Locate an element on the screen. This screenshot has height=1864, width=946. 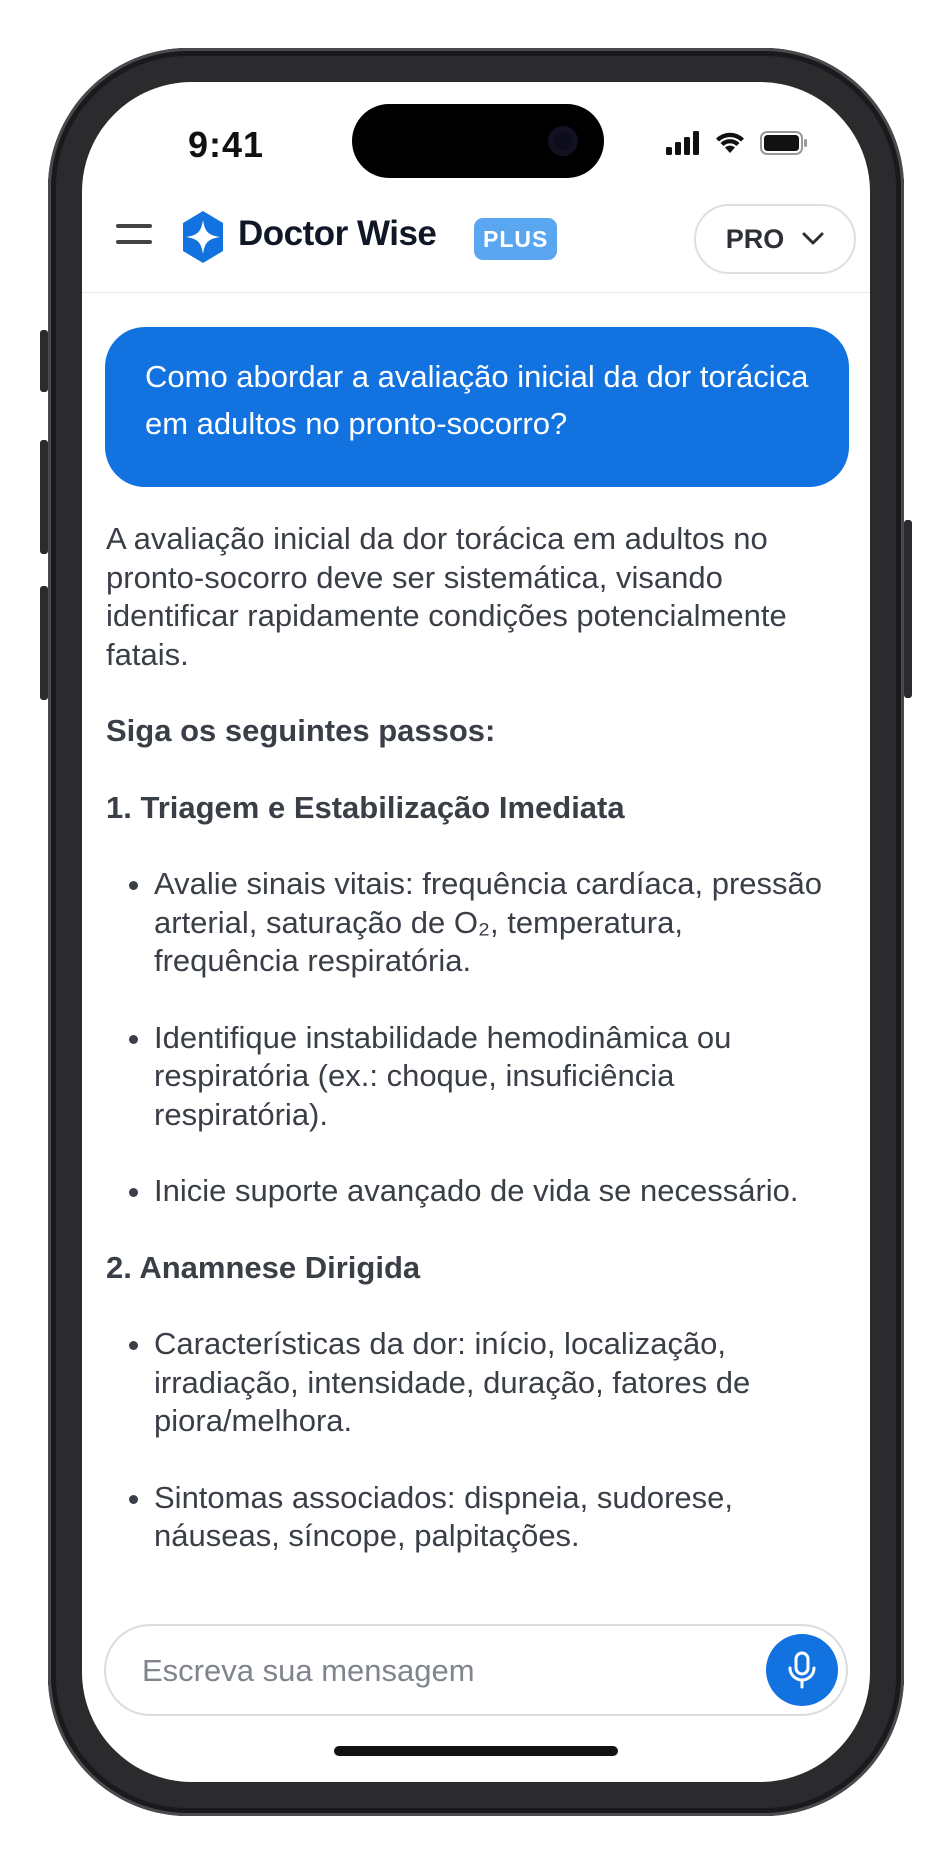
dynamic-island is located at coordinates (478, 141).